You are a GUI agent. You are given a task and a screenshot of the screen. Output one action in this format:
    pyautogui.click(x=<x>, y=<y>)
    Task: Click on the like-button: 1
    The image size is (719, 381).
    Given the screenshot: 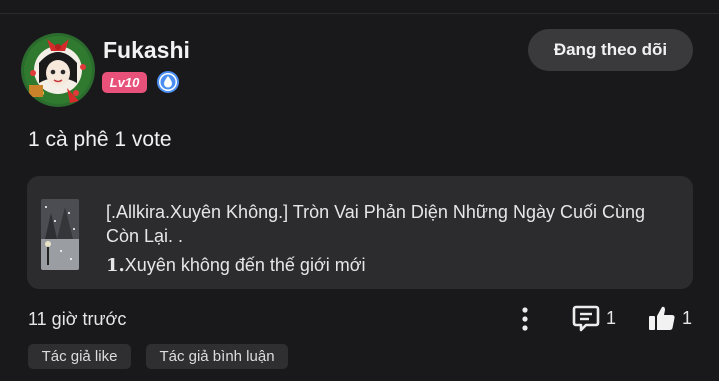 What is the action you would take?
    pyautogui.click(x=669, y=318)
    